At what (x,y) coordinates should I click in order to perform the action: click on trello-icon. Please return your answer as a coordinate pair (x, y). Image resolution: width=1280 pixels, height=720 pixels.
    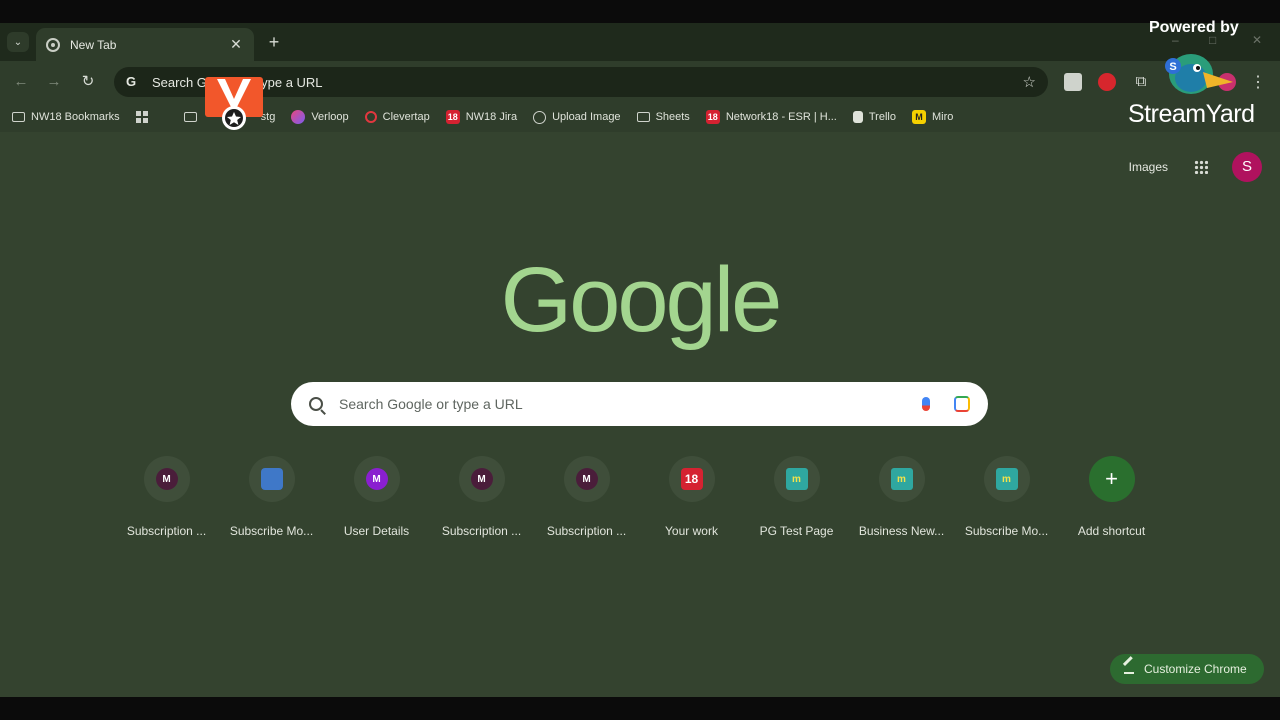
    Looking at the image, I should click on (857, 117).